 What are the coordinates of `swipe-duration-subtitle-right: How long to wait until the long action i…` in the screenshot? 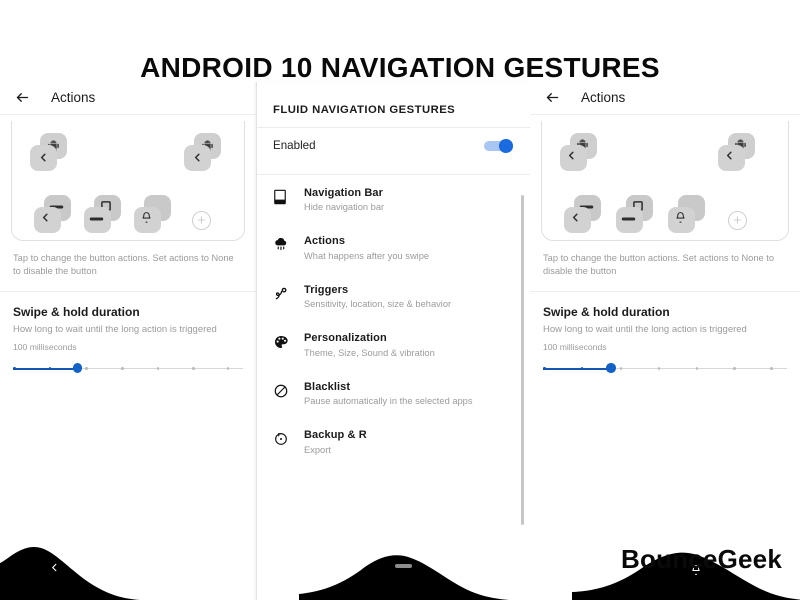 It's located at (645, 329).